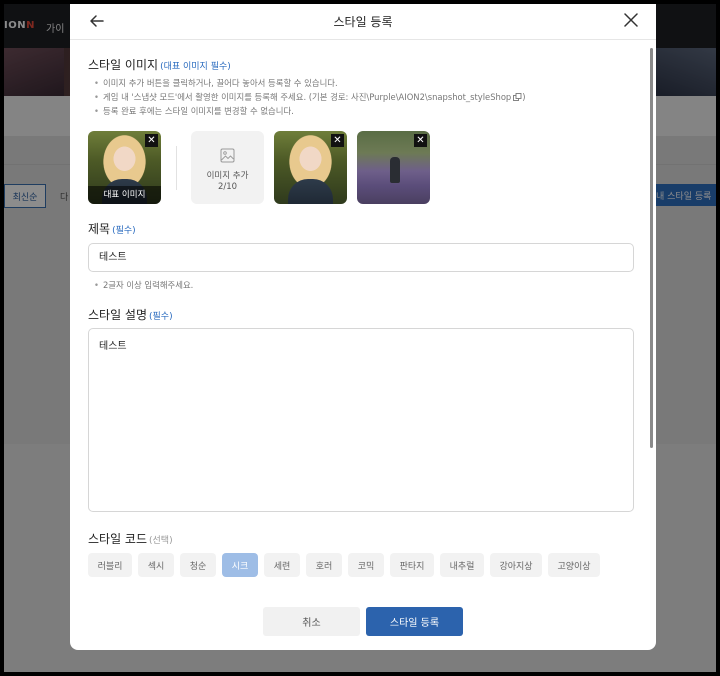 The image size is (720, 676). I want to click on add-image-label: 이미지 추가, so click(227, 176).